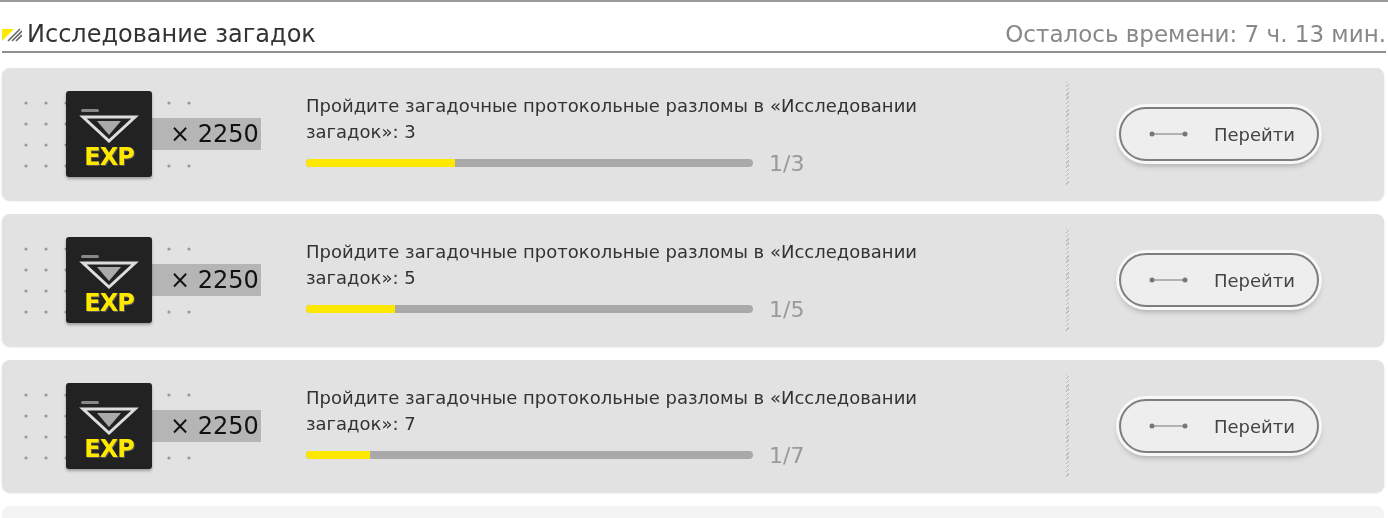  I want to click on task-description: Пройдите загадочные протокольные разломы в «Исследовании загадок»: 7, so click(612, 410).